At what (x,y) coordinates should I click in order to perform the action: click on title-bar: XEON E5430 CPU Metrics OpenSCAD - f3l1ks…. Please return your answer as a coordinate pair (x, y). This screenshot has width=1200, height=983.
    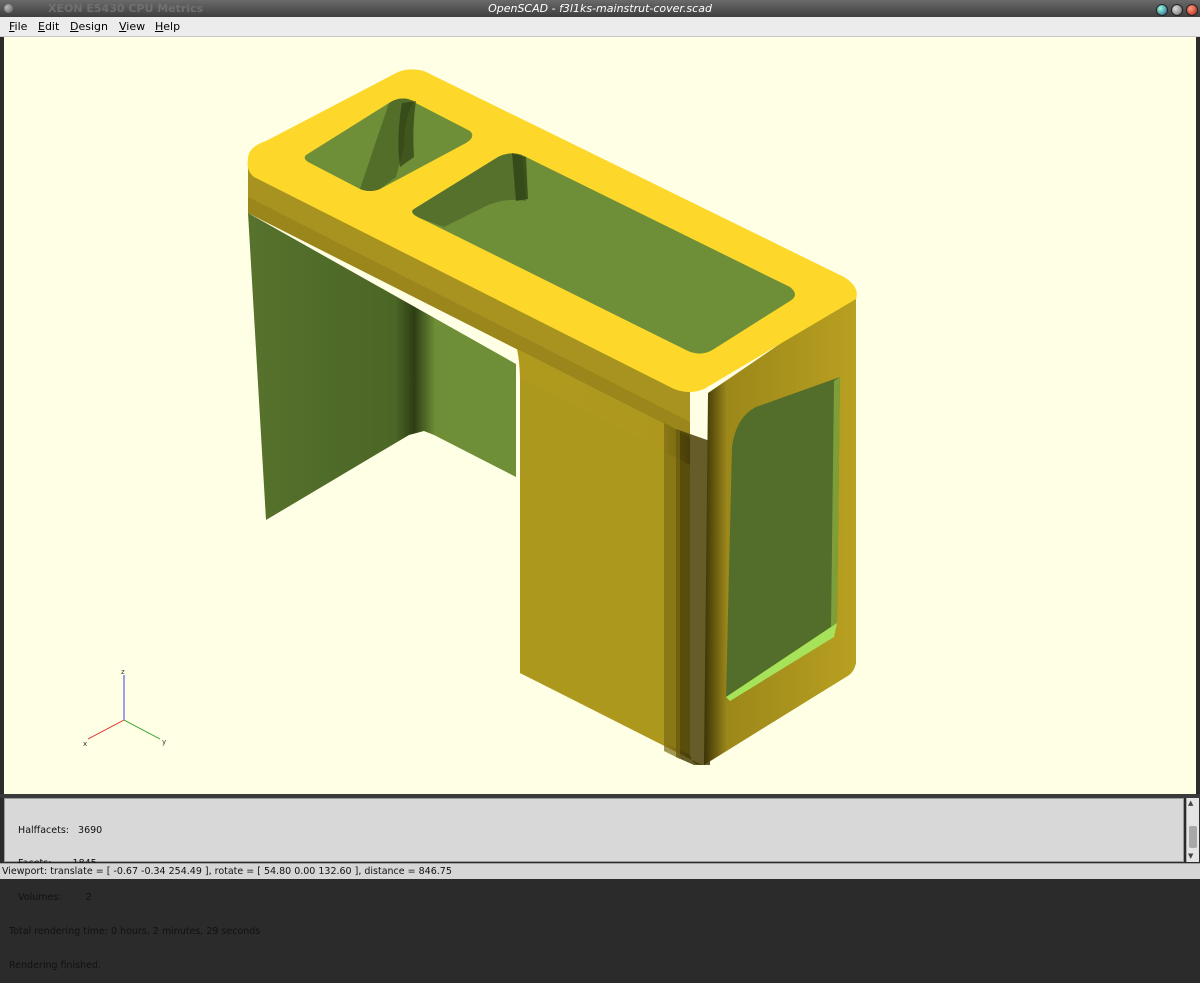
    Looking at the image, I should click on (600, 8).